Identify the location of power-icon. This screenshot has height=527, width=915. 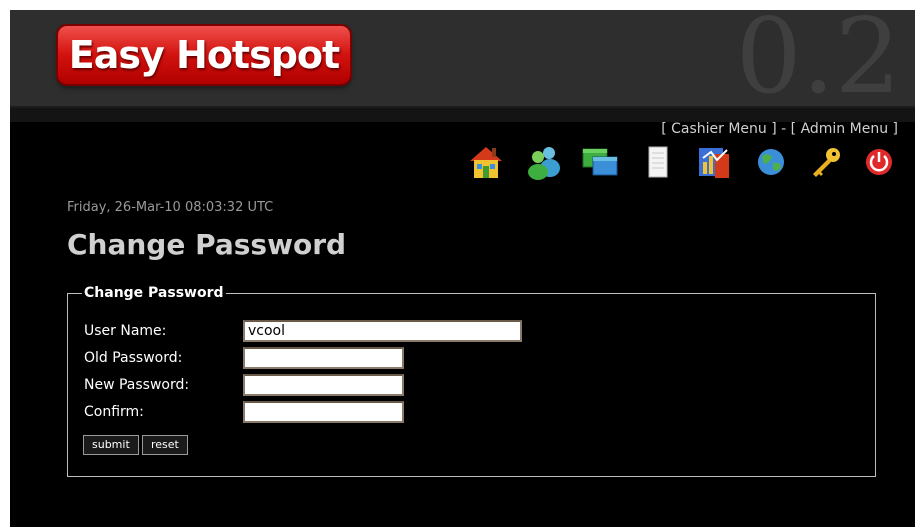
(879, 162).